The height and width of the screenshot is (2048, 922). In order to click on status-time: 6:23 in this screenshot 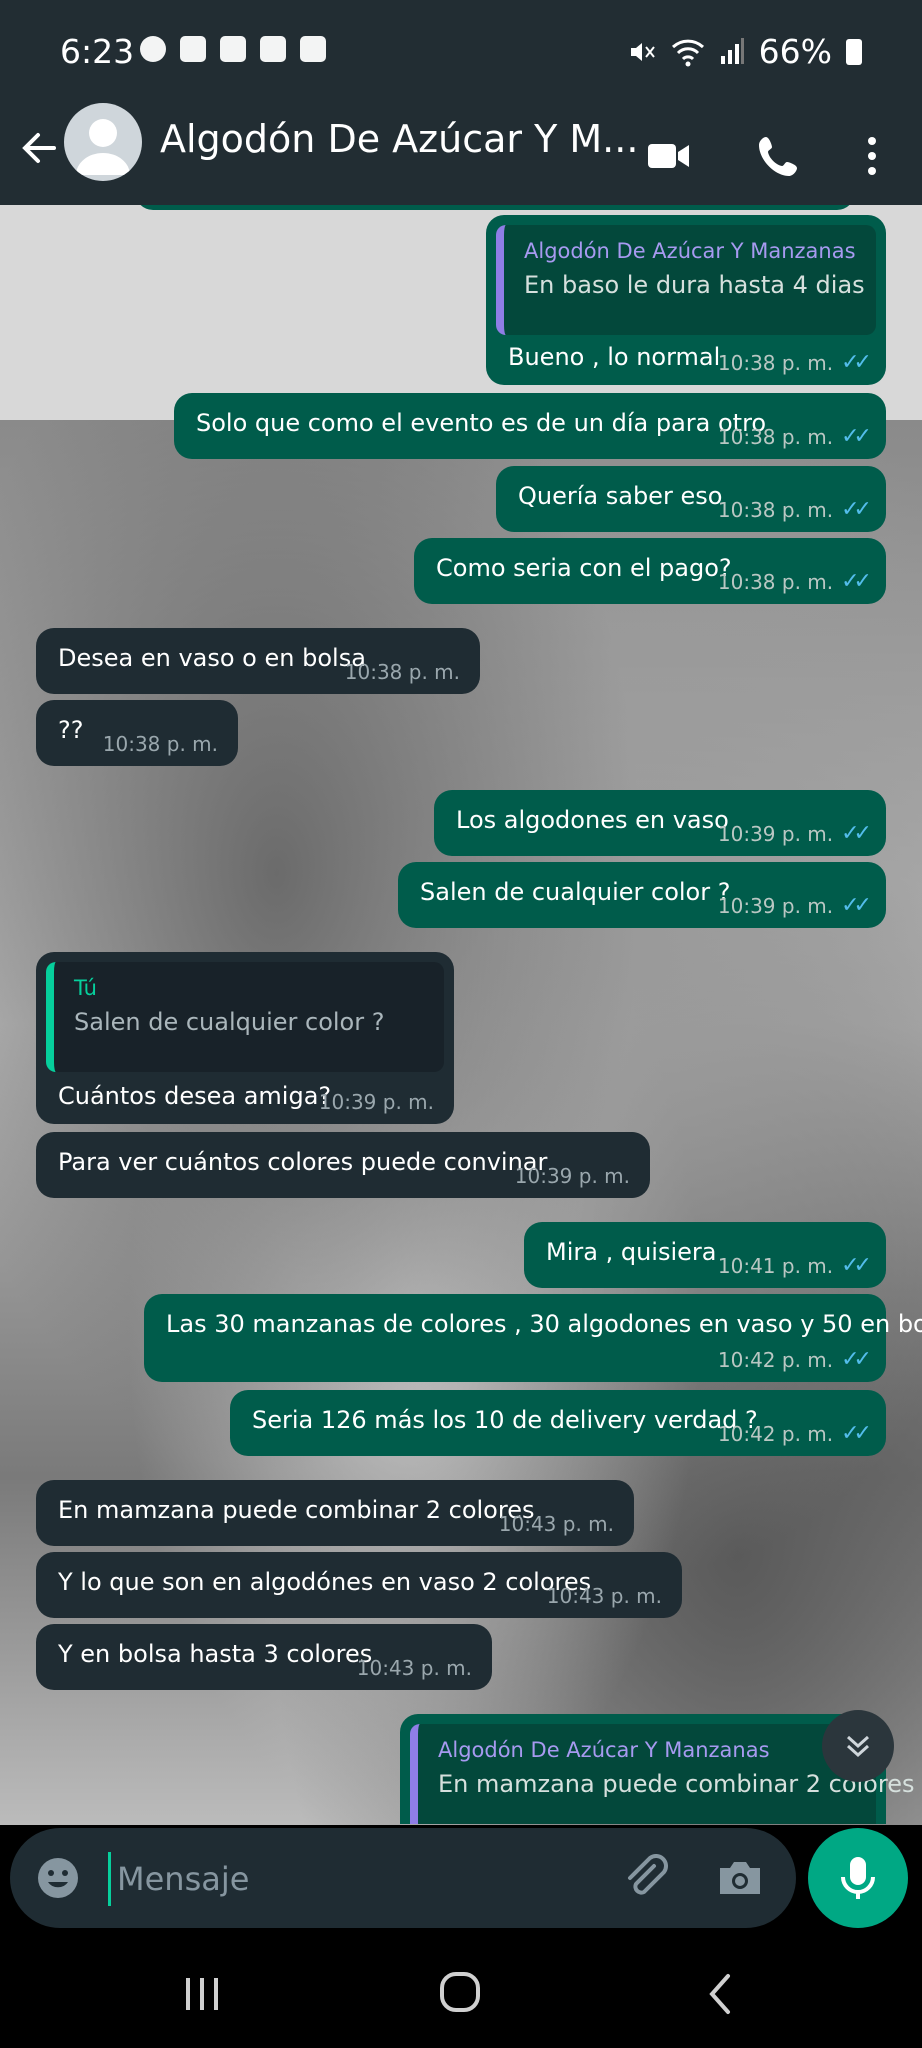, I will do `click(97, 51)`.